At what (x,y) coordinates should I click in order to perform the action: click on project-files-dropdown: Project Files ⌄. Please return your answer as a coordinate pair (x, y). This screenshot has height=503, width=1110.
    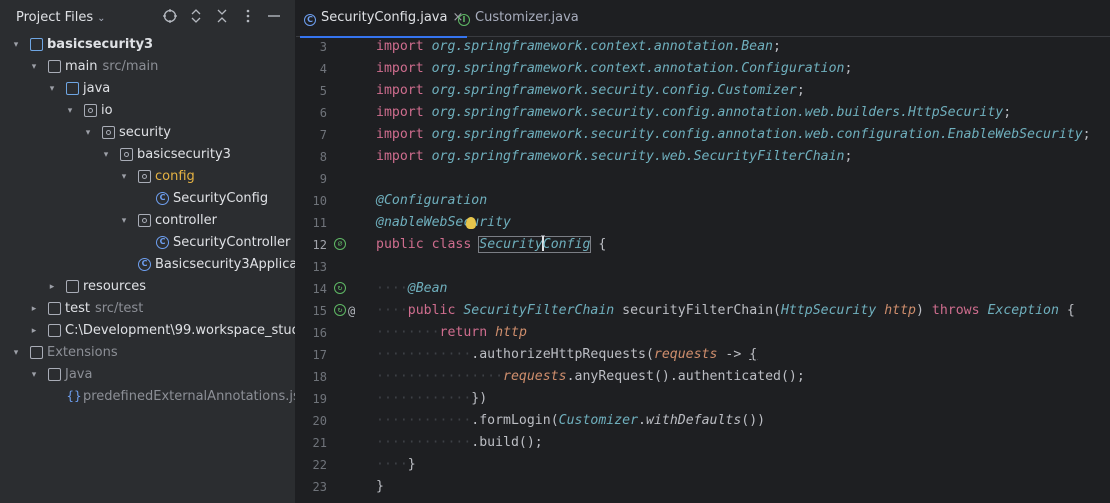
    Looking at the image, I should click on (61, 17).